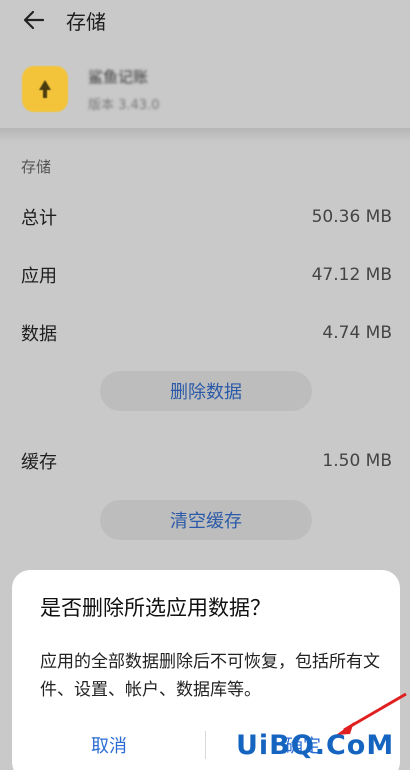 This screenshot has height=770, width=410. Describe the element at coordinates (205, 275) in the screenshot. I see `storage-row-app: 应用 47.12 MB` at that location.